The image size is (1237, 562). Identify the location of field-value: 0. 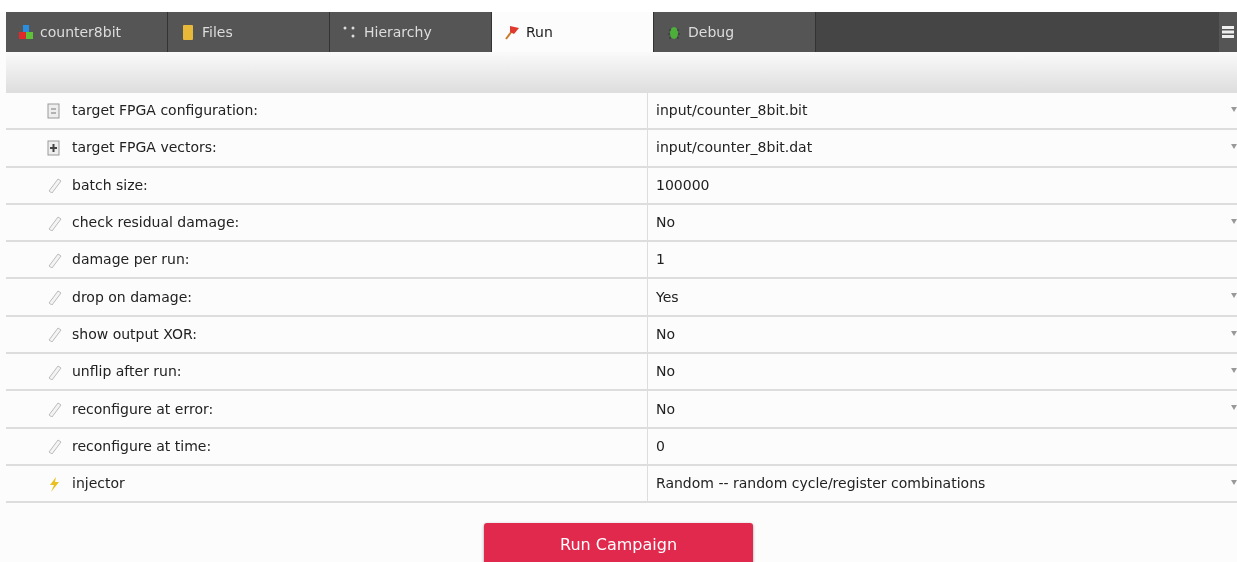
(660, 446).